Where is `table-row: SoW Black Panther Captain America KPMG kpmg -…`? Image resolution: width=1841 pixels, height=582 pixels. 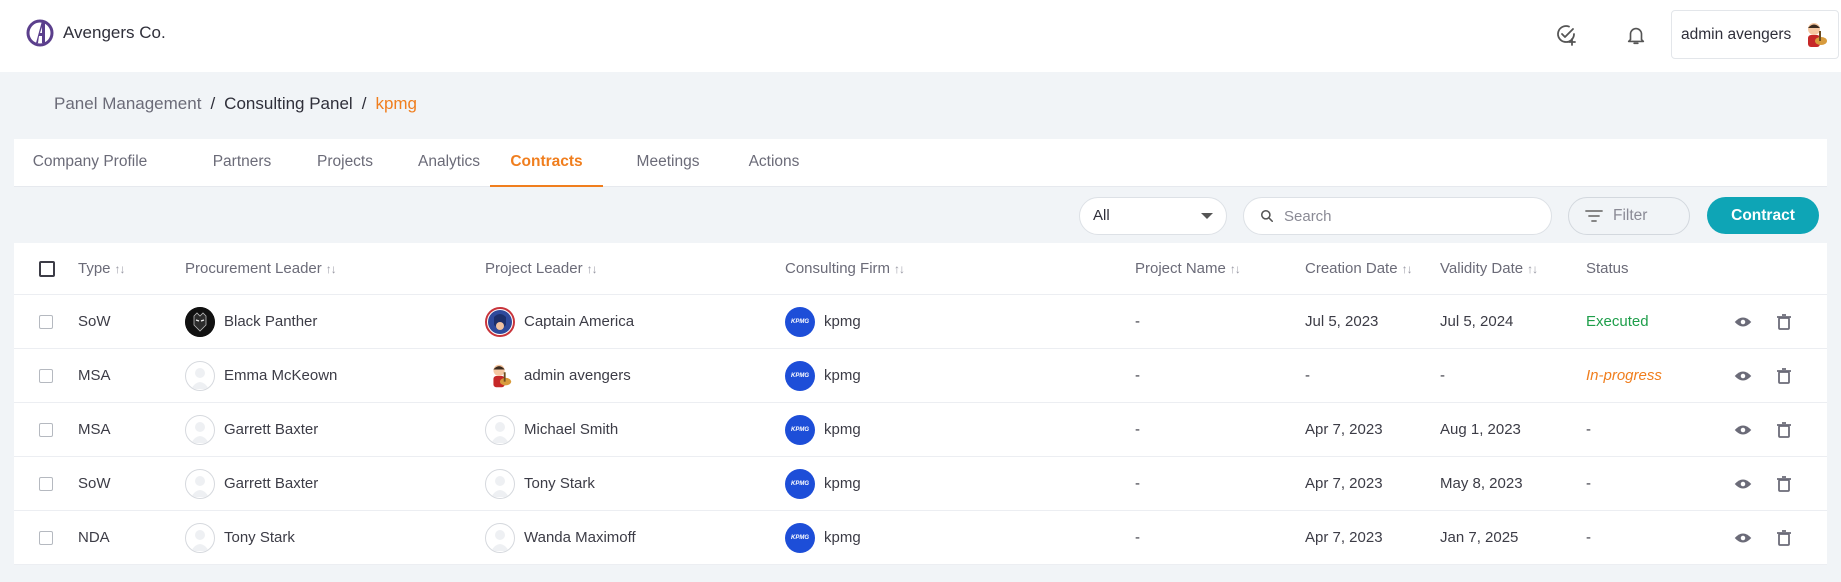 table-row: SoW Black Panther Captain America KPMG kpmg -… is located at coordinates (920, 322).